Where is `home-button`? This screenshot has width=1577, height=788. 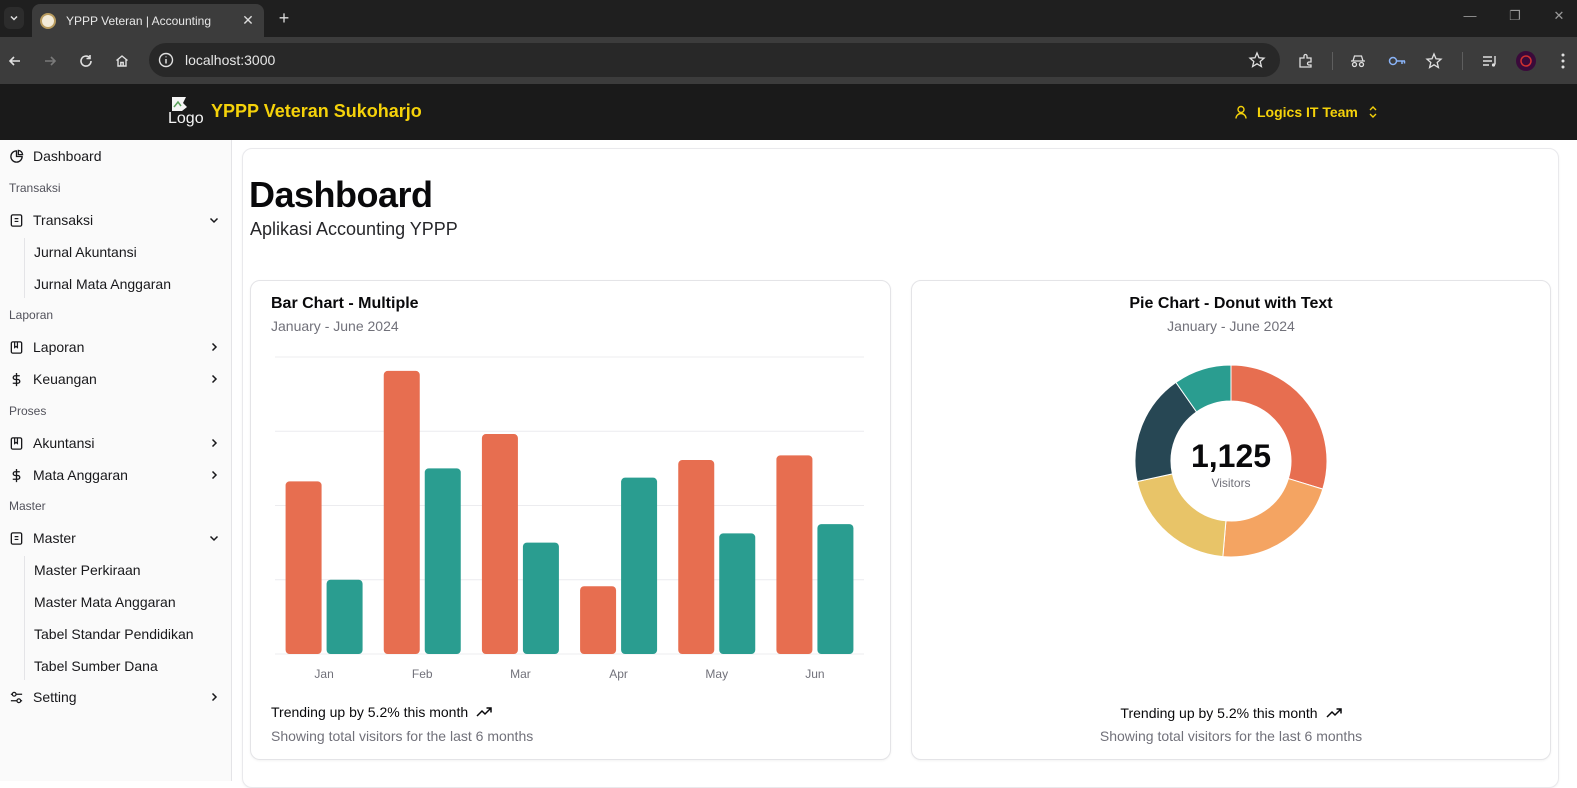
home-button is located at coordinates (122, 61).